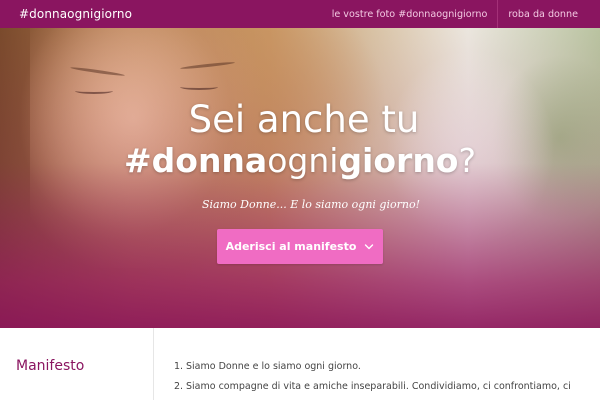 Image resolution: width=600 pixels, height=400 pixels. I want to click on hashtag-question-mark: ?, so click(467, 160).